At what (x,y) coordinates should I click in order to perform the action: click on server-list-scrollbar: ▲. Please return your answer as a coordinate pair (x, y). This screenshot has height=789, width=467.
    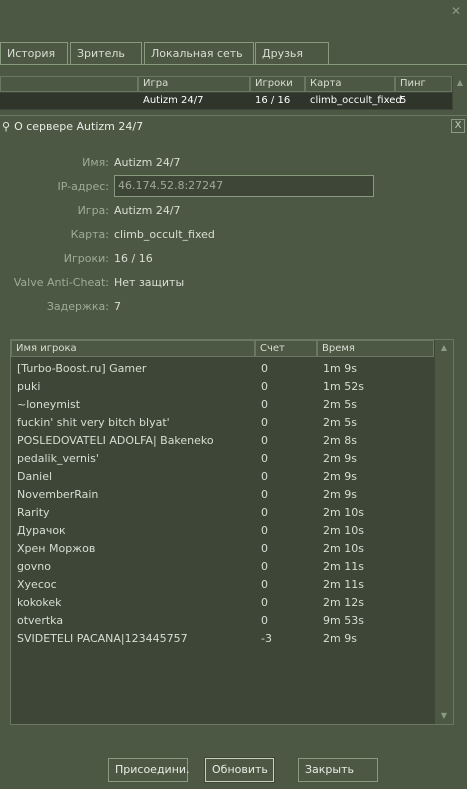
    Looking at the image, I should click on (459, 93).